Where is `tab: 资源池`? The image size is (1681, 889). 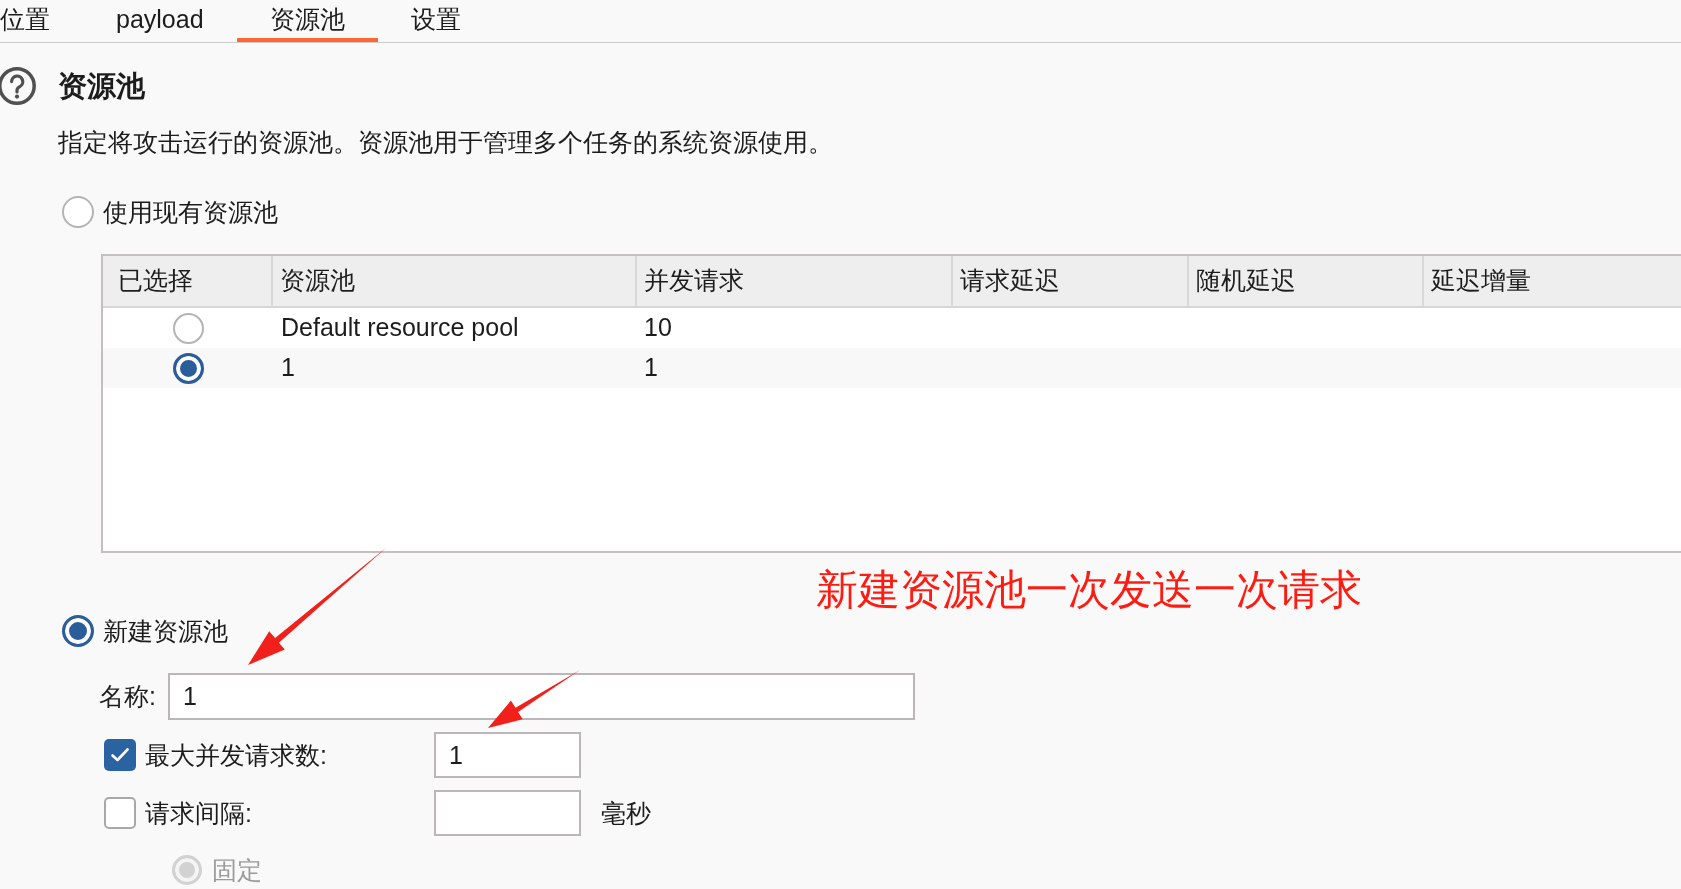 tab: 资源池 is located at coordinates (307, 21).